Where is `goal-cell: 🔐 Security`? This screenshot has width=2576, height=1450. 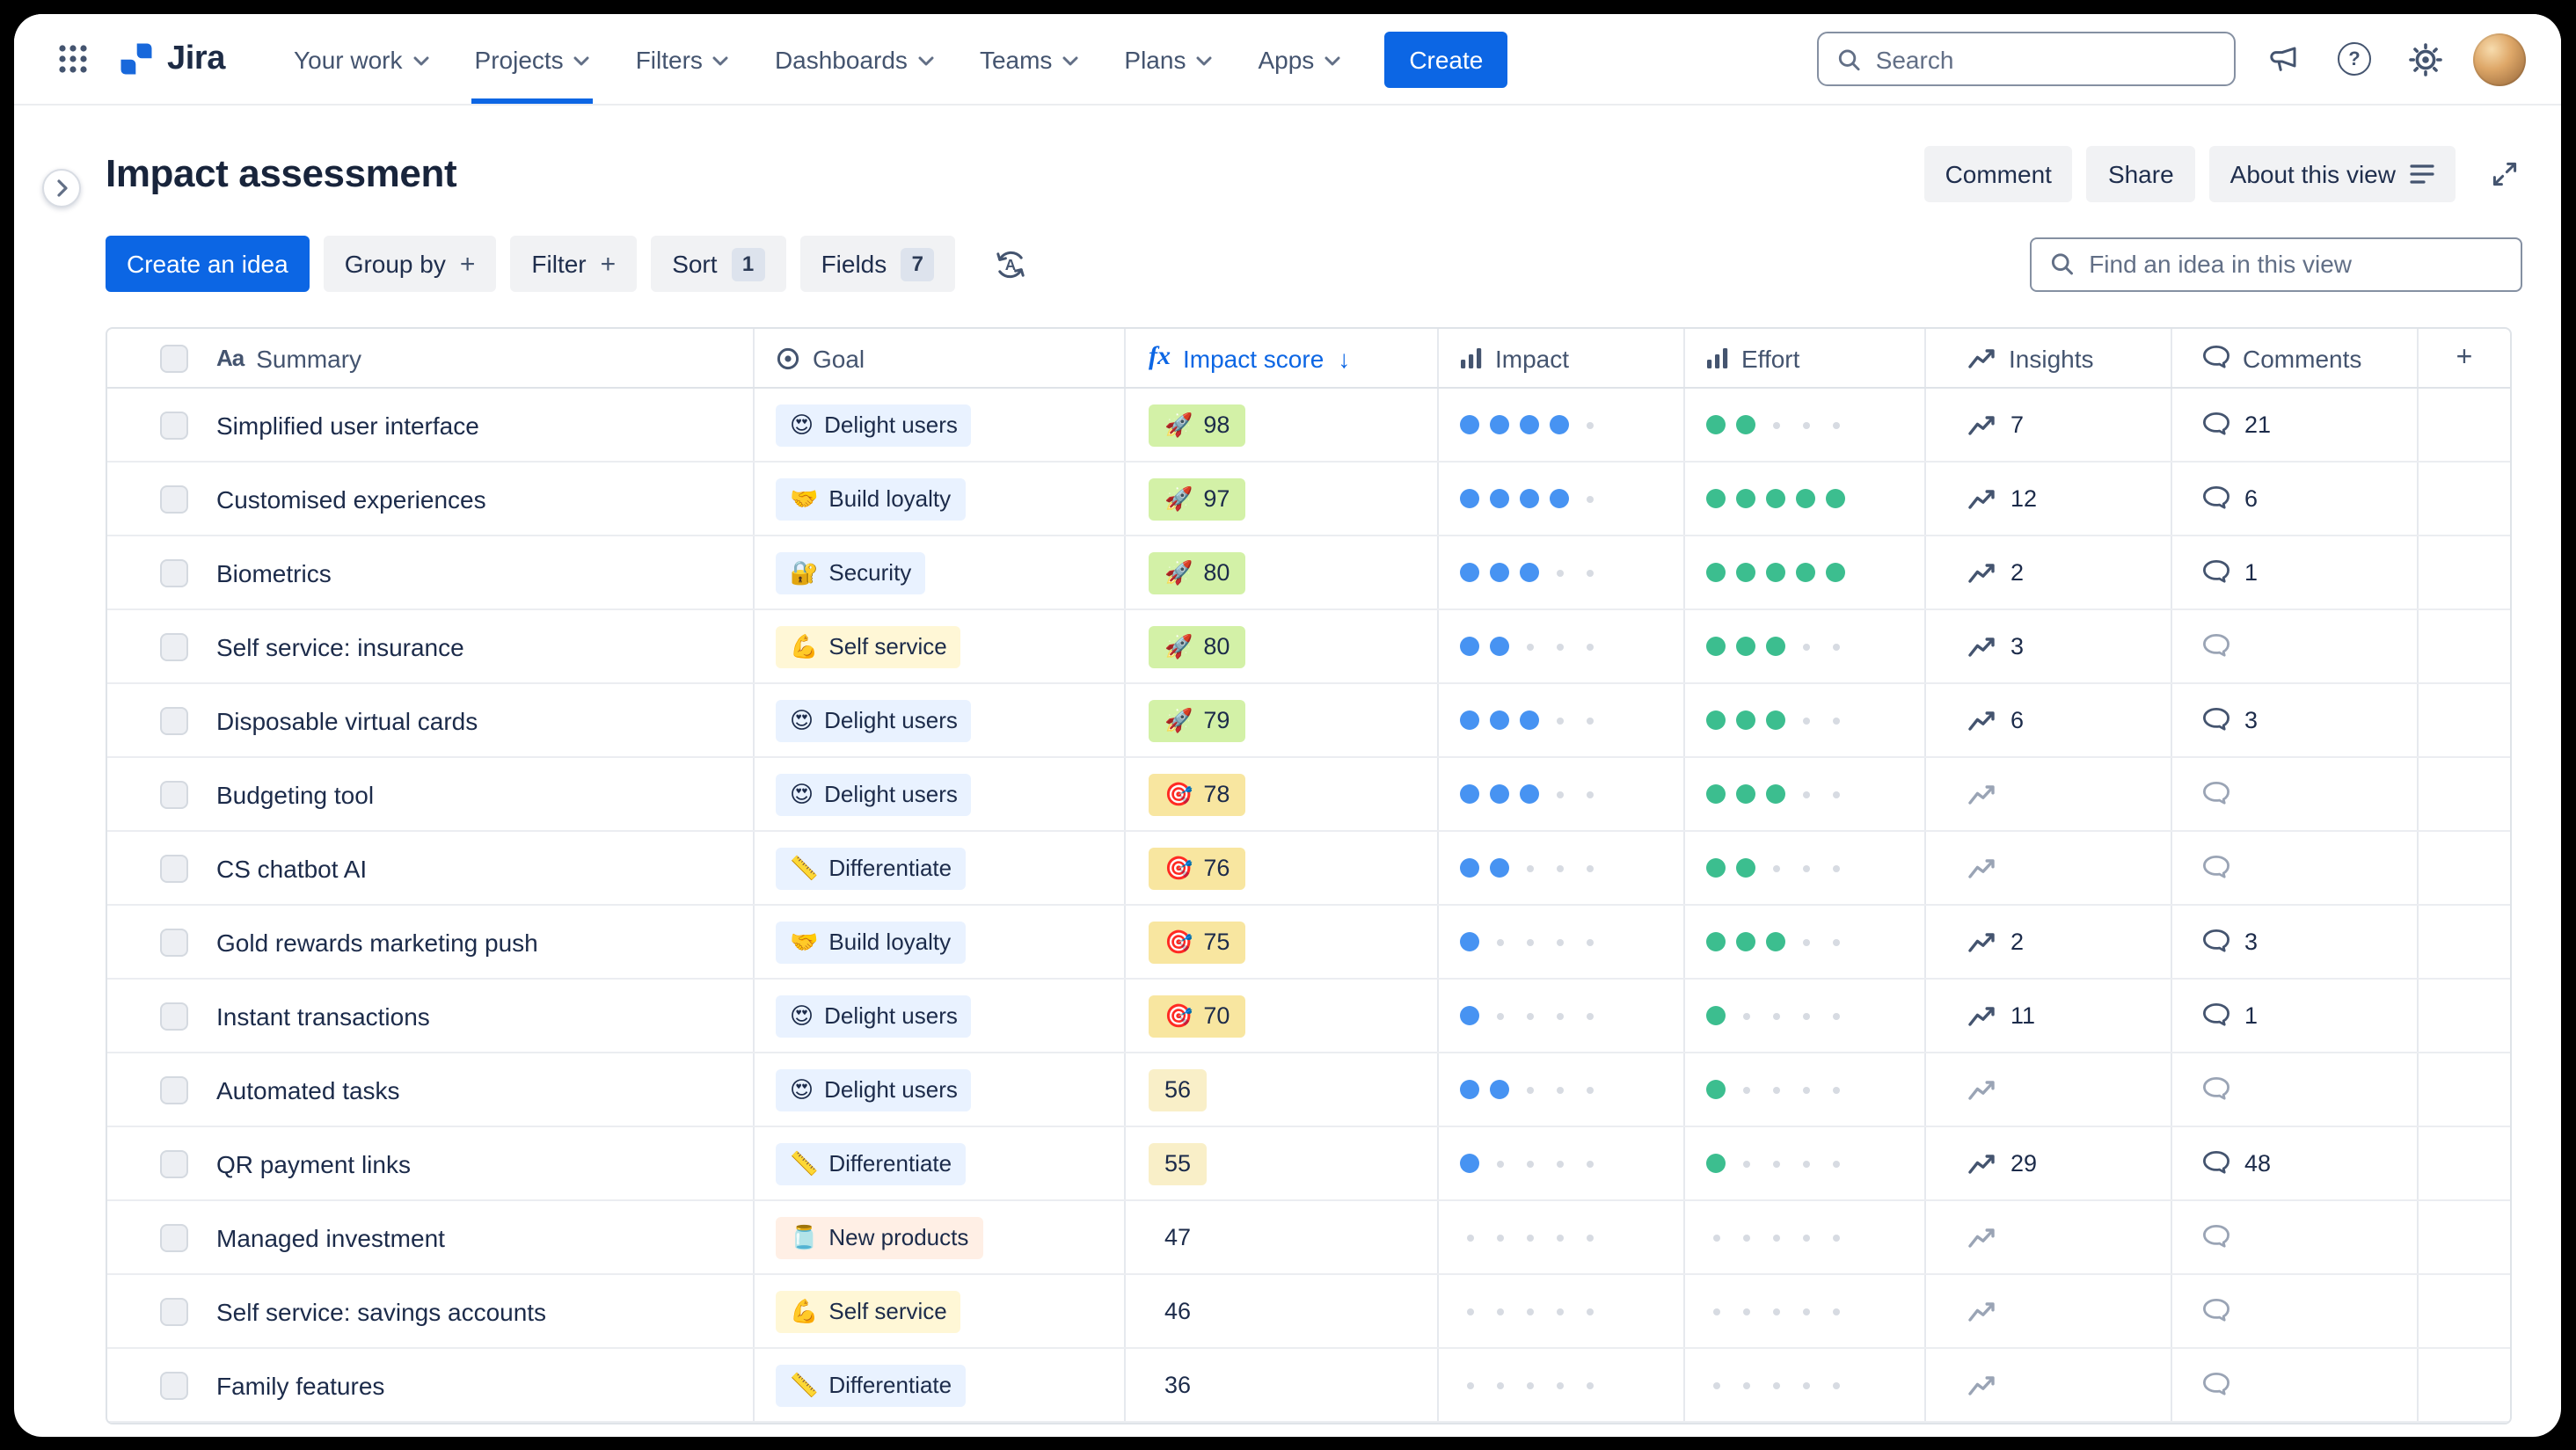
goal-cell: 🔐 Security is located at coordinates (941, 572).